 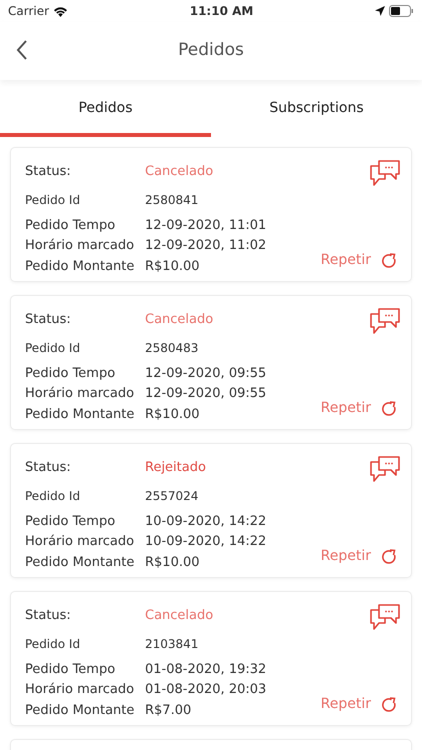 What do you see at coordinates (222, 11) in the screenshot?
I see `status-time: 11:10 AM` at bounding box center [222, 11].